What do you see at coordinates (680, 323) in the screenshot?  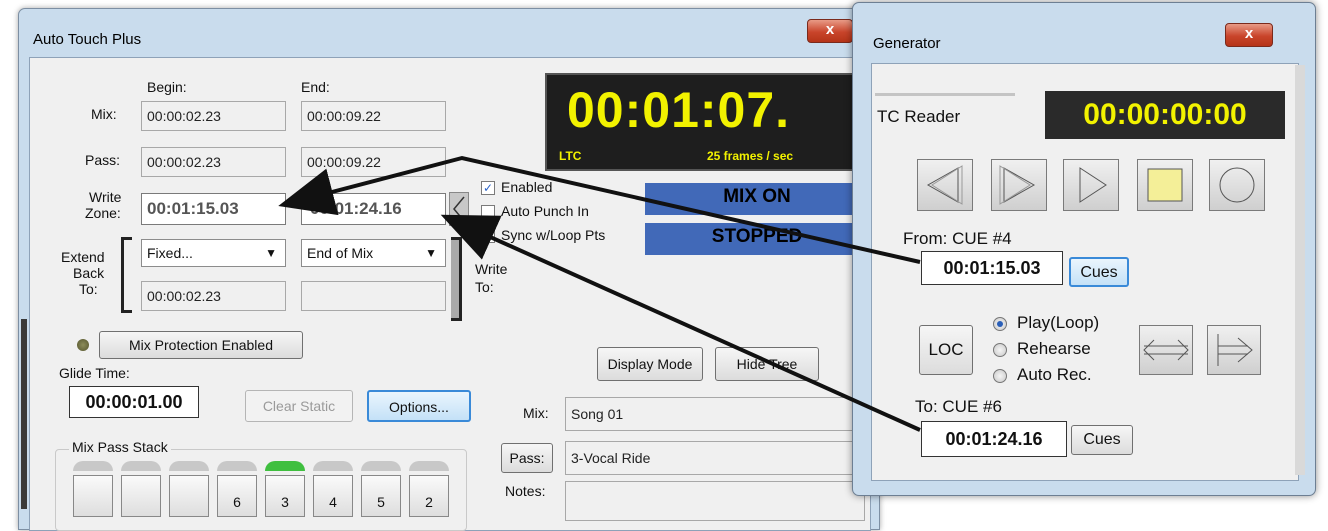 I see `to-arrow` at bounding box center [680, 323].